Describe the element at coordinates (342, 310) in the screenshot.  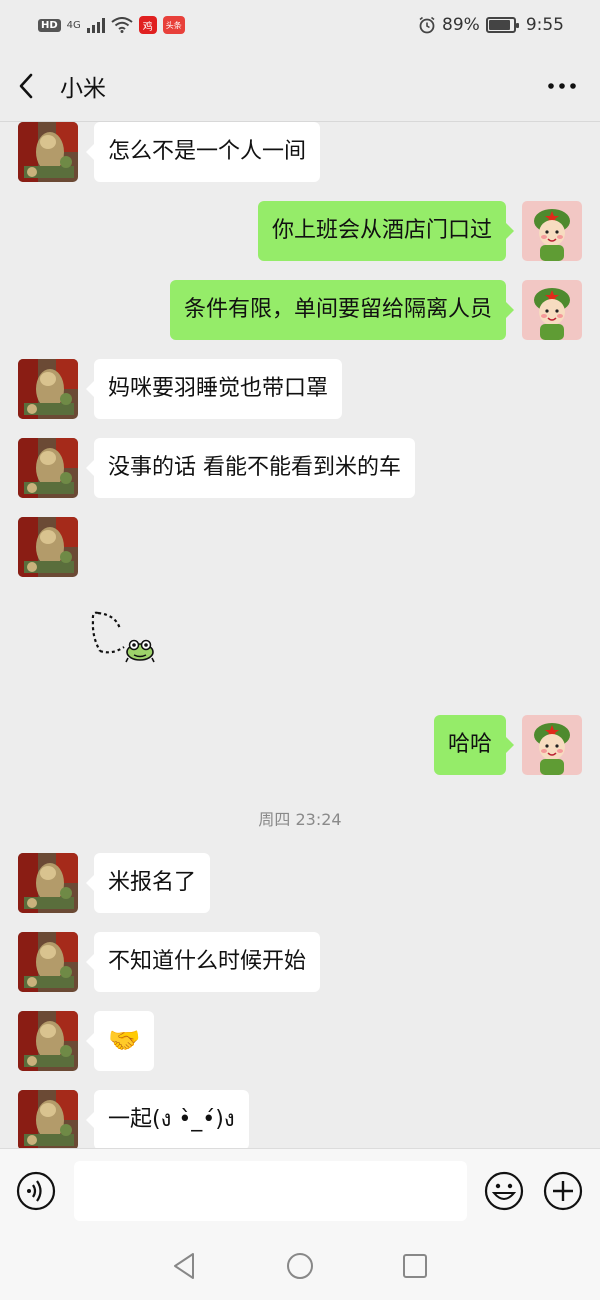
I see `sent-message-bubble: 条件有限，单间要留给隔离人员` at that location.